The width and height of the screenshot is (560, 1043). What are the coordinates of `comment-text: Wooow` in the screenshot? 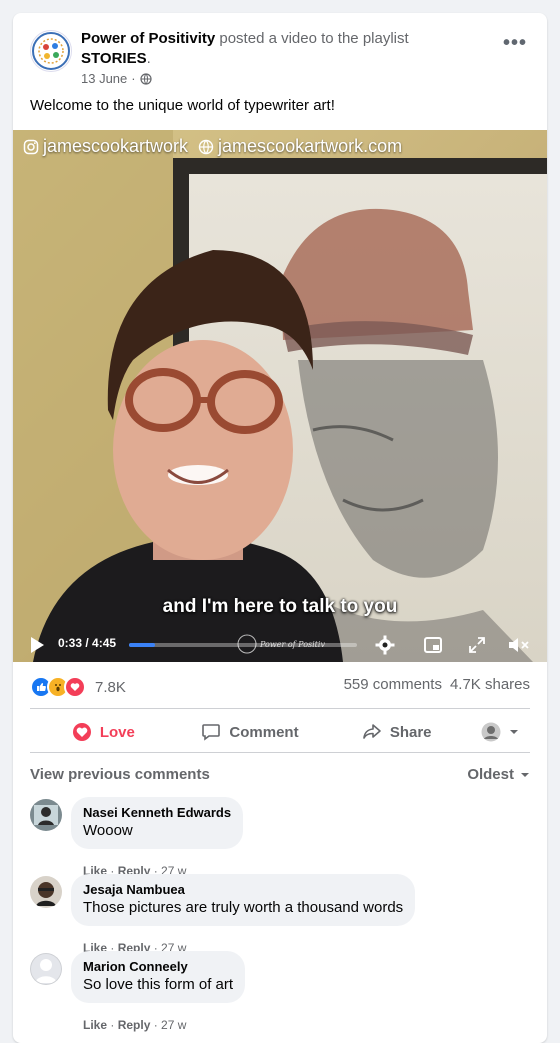 It's located at (108, 830).